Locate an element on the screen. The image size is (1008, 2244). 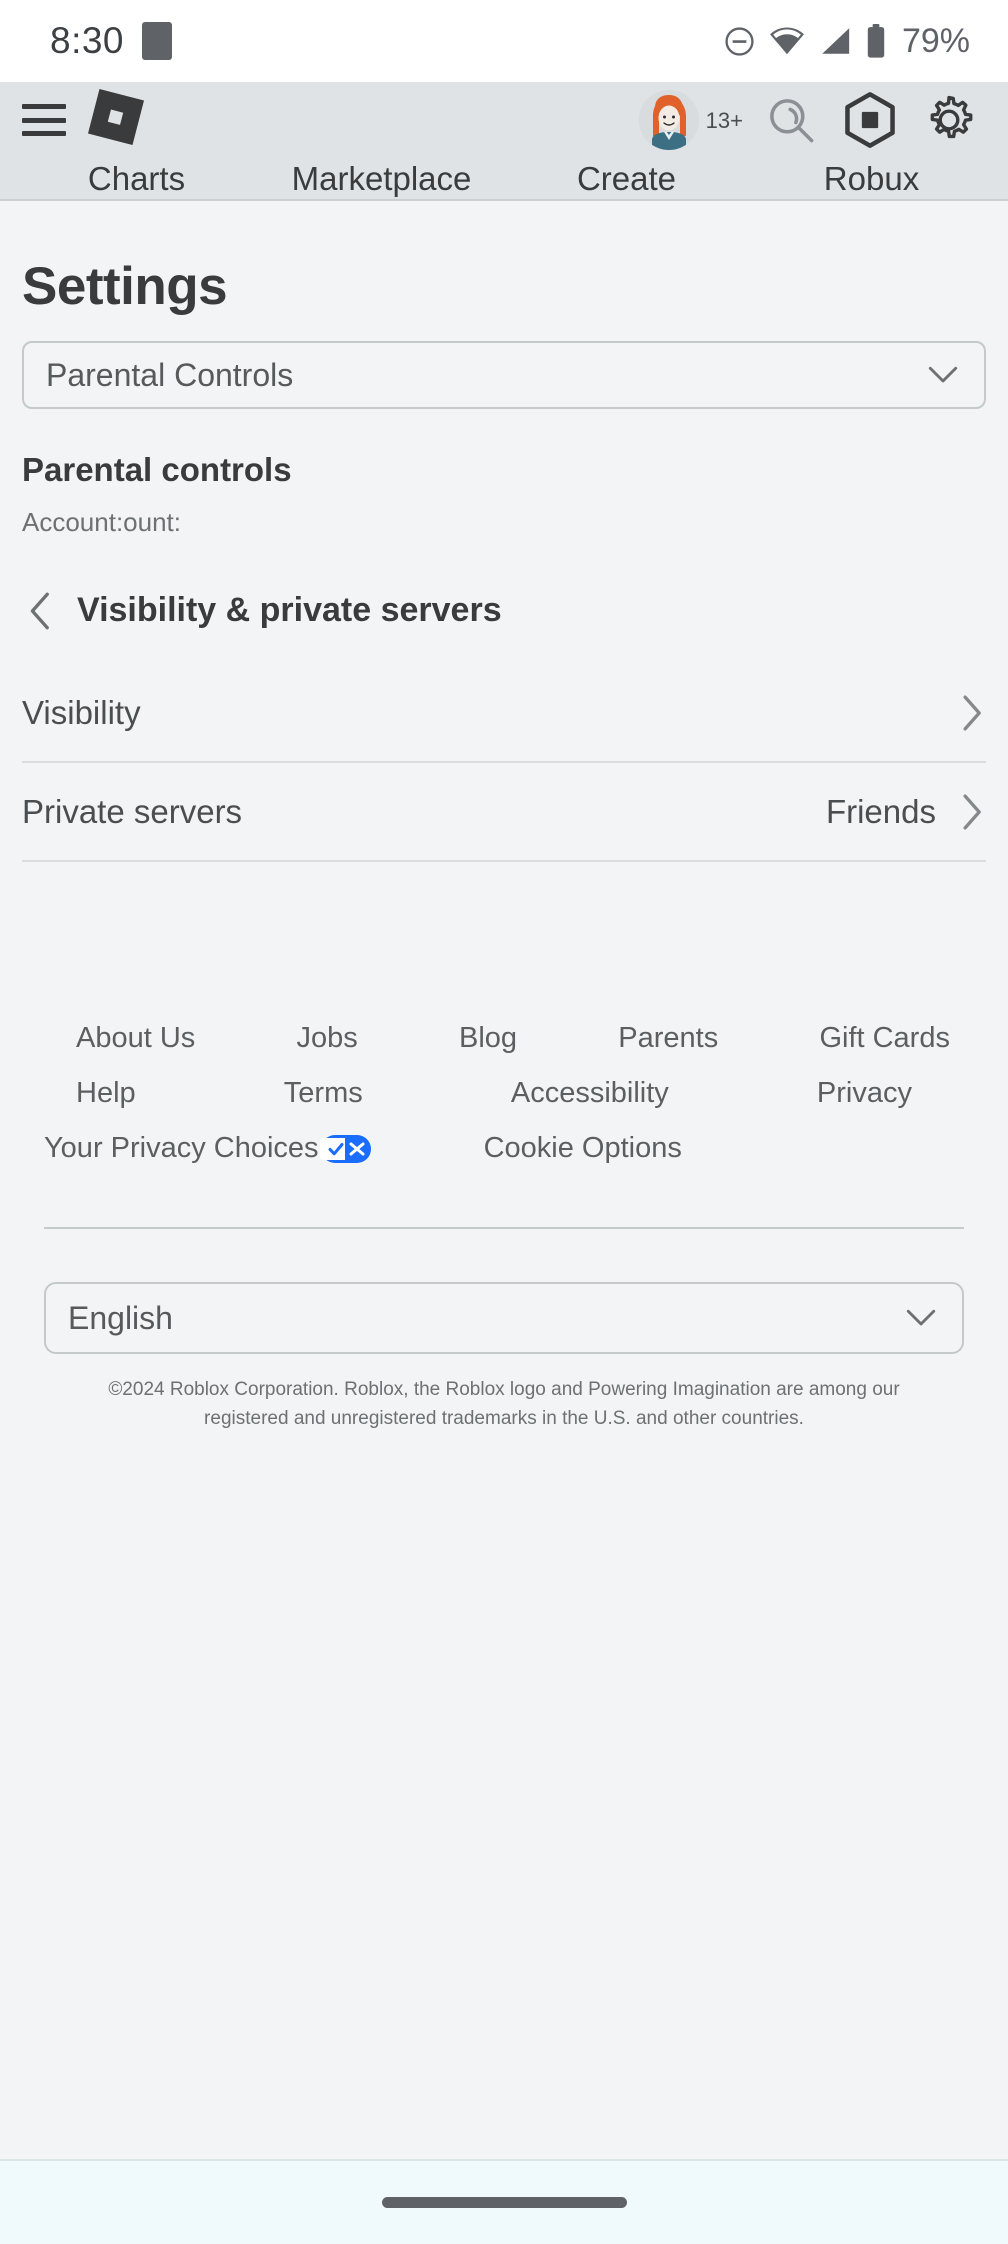
home-gesture-pill is located at coordinates (504, 2202).